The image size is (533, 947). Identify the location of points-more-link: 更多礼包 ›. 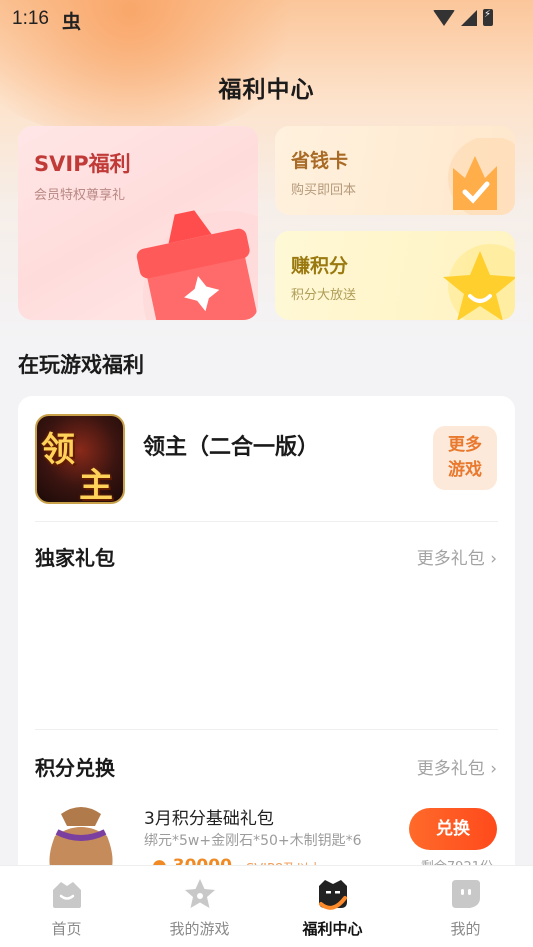
(457, 766).